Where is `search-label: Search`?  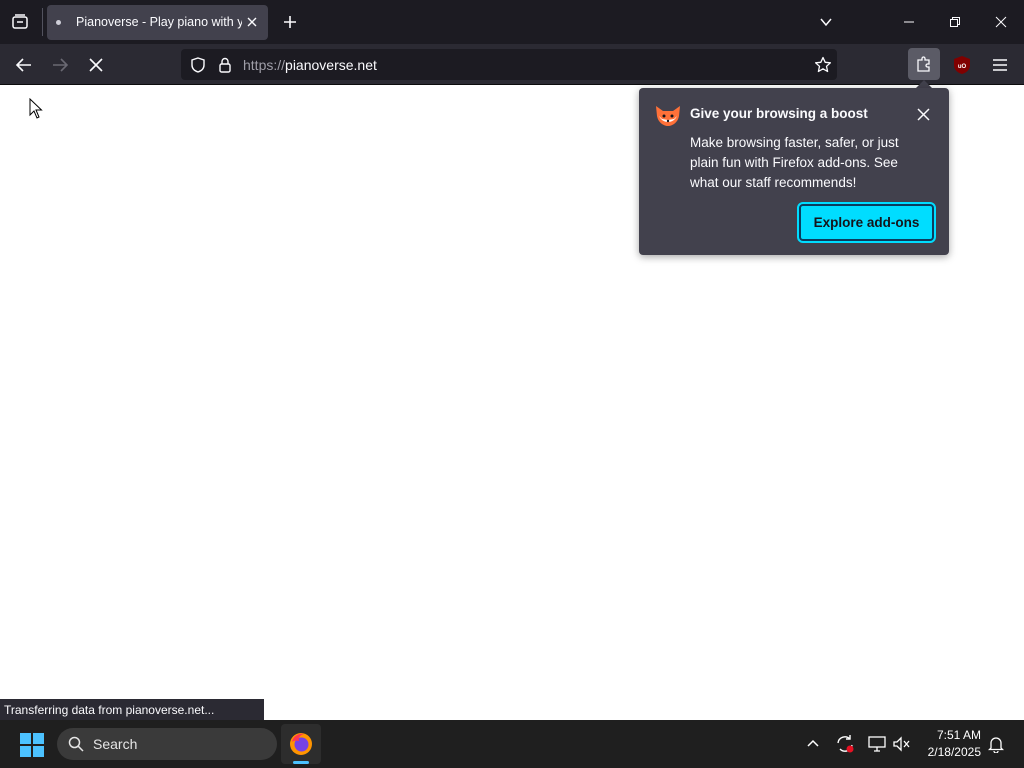 search-label: Search is located at coordinates (115, 744).